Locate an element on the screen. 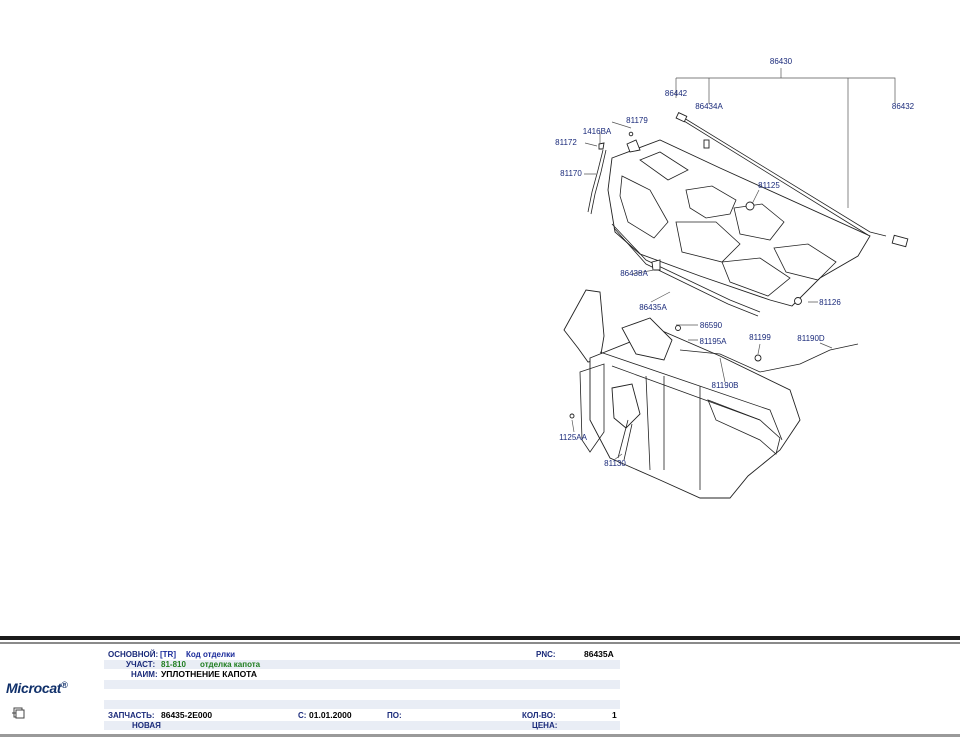 This screenshot has width=960, height=737. info-row-section: УЧАСТ: 81-810 отделка капота is located at coordinates (362, 664).